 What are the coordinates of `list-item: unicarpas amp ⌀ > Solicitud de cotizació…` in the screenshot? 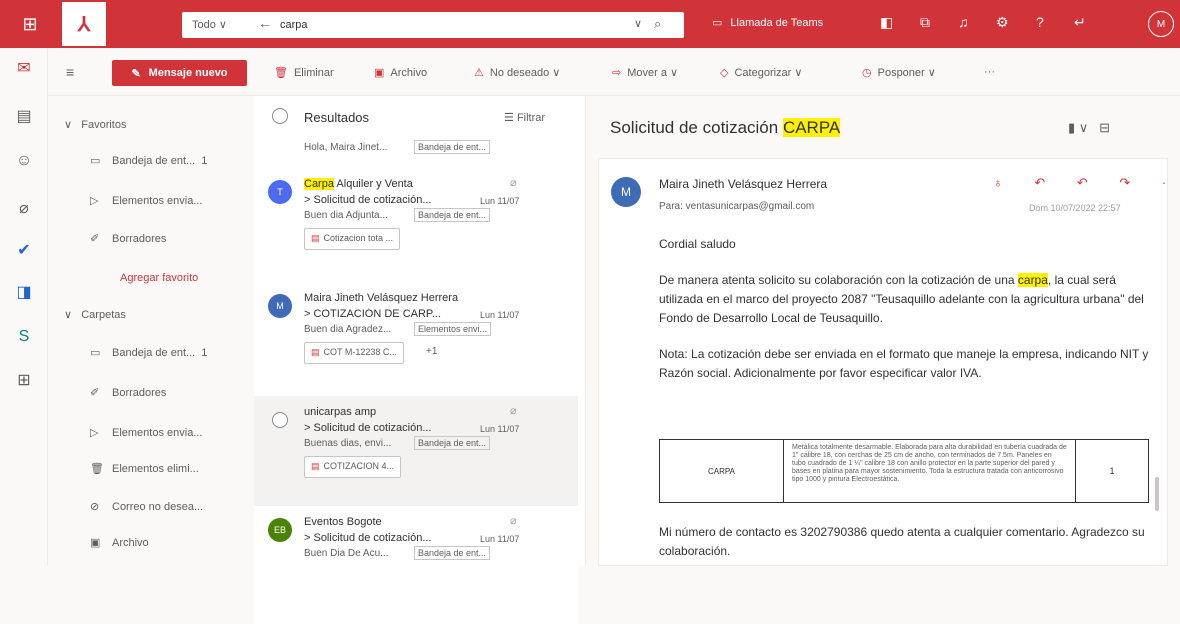 It's located at (416, 455).